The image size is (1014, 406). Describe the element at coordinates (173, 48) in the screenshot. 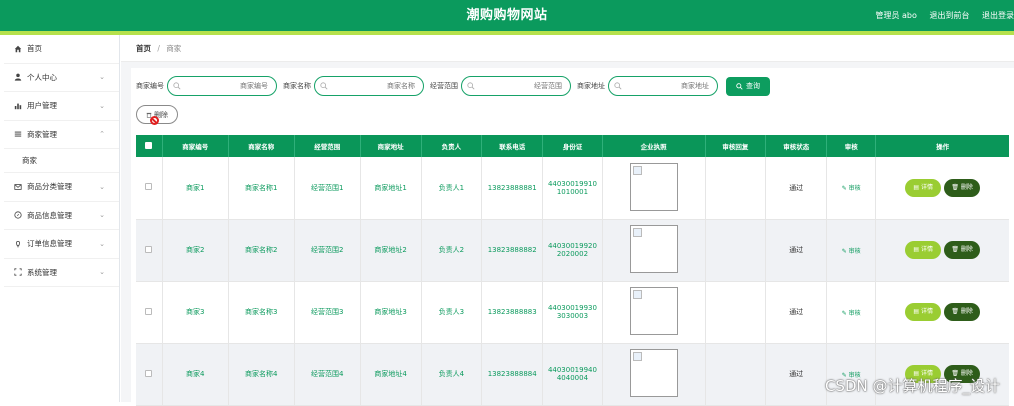

I see `breadcrumb-current: 商家` at that location.